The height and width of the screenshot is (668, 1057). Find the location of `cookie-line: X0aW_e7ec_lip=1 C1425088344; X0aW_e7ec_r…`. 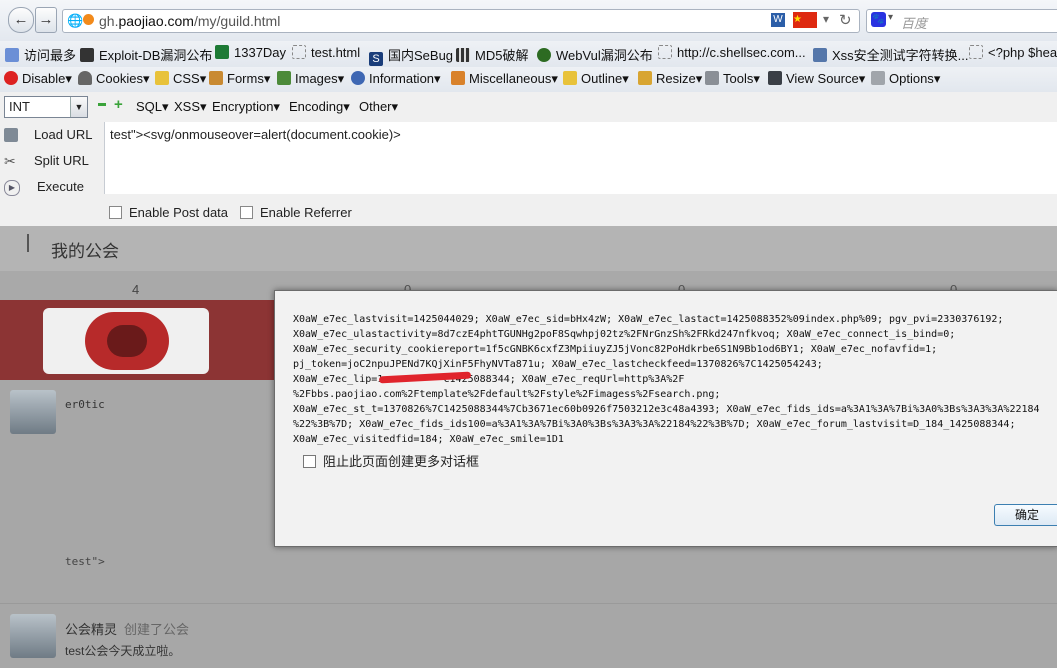

cookie-line: X0aW_e7ec_lip=1 C1425088344; X0aW_e7ec_r… is located at coordinates (489, 379).